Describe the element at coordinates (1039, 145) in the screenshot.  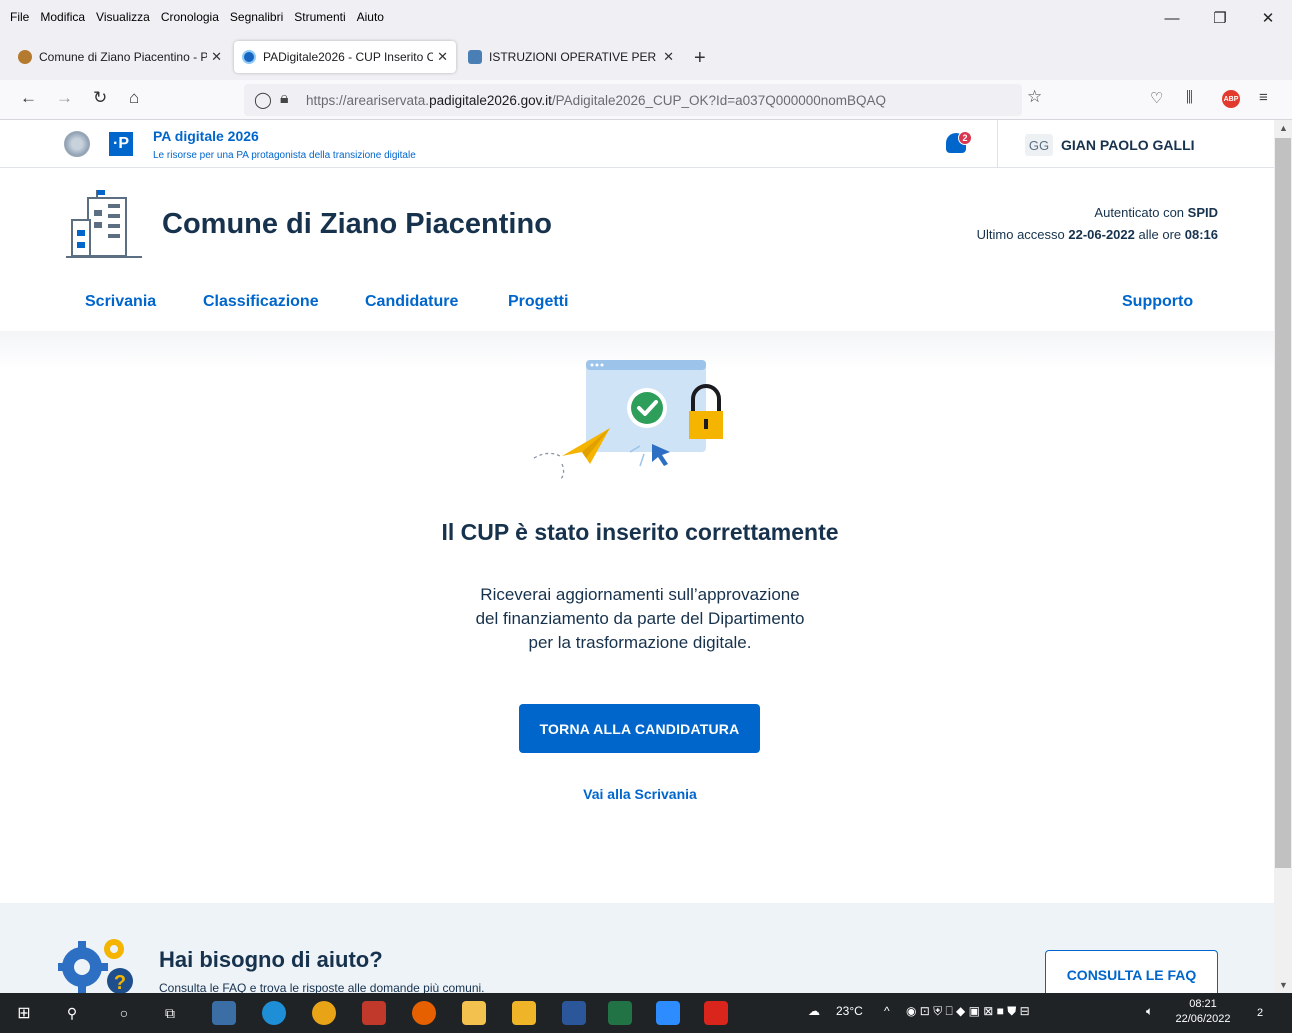
I see `user-avatar: GG` at that location.